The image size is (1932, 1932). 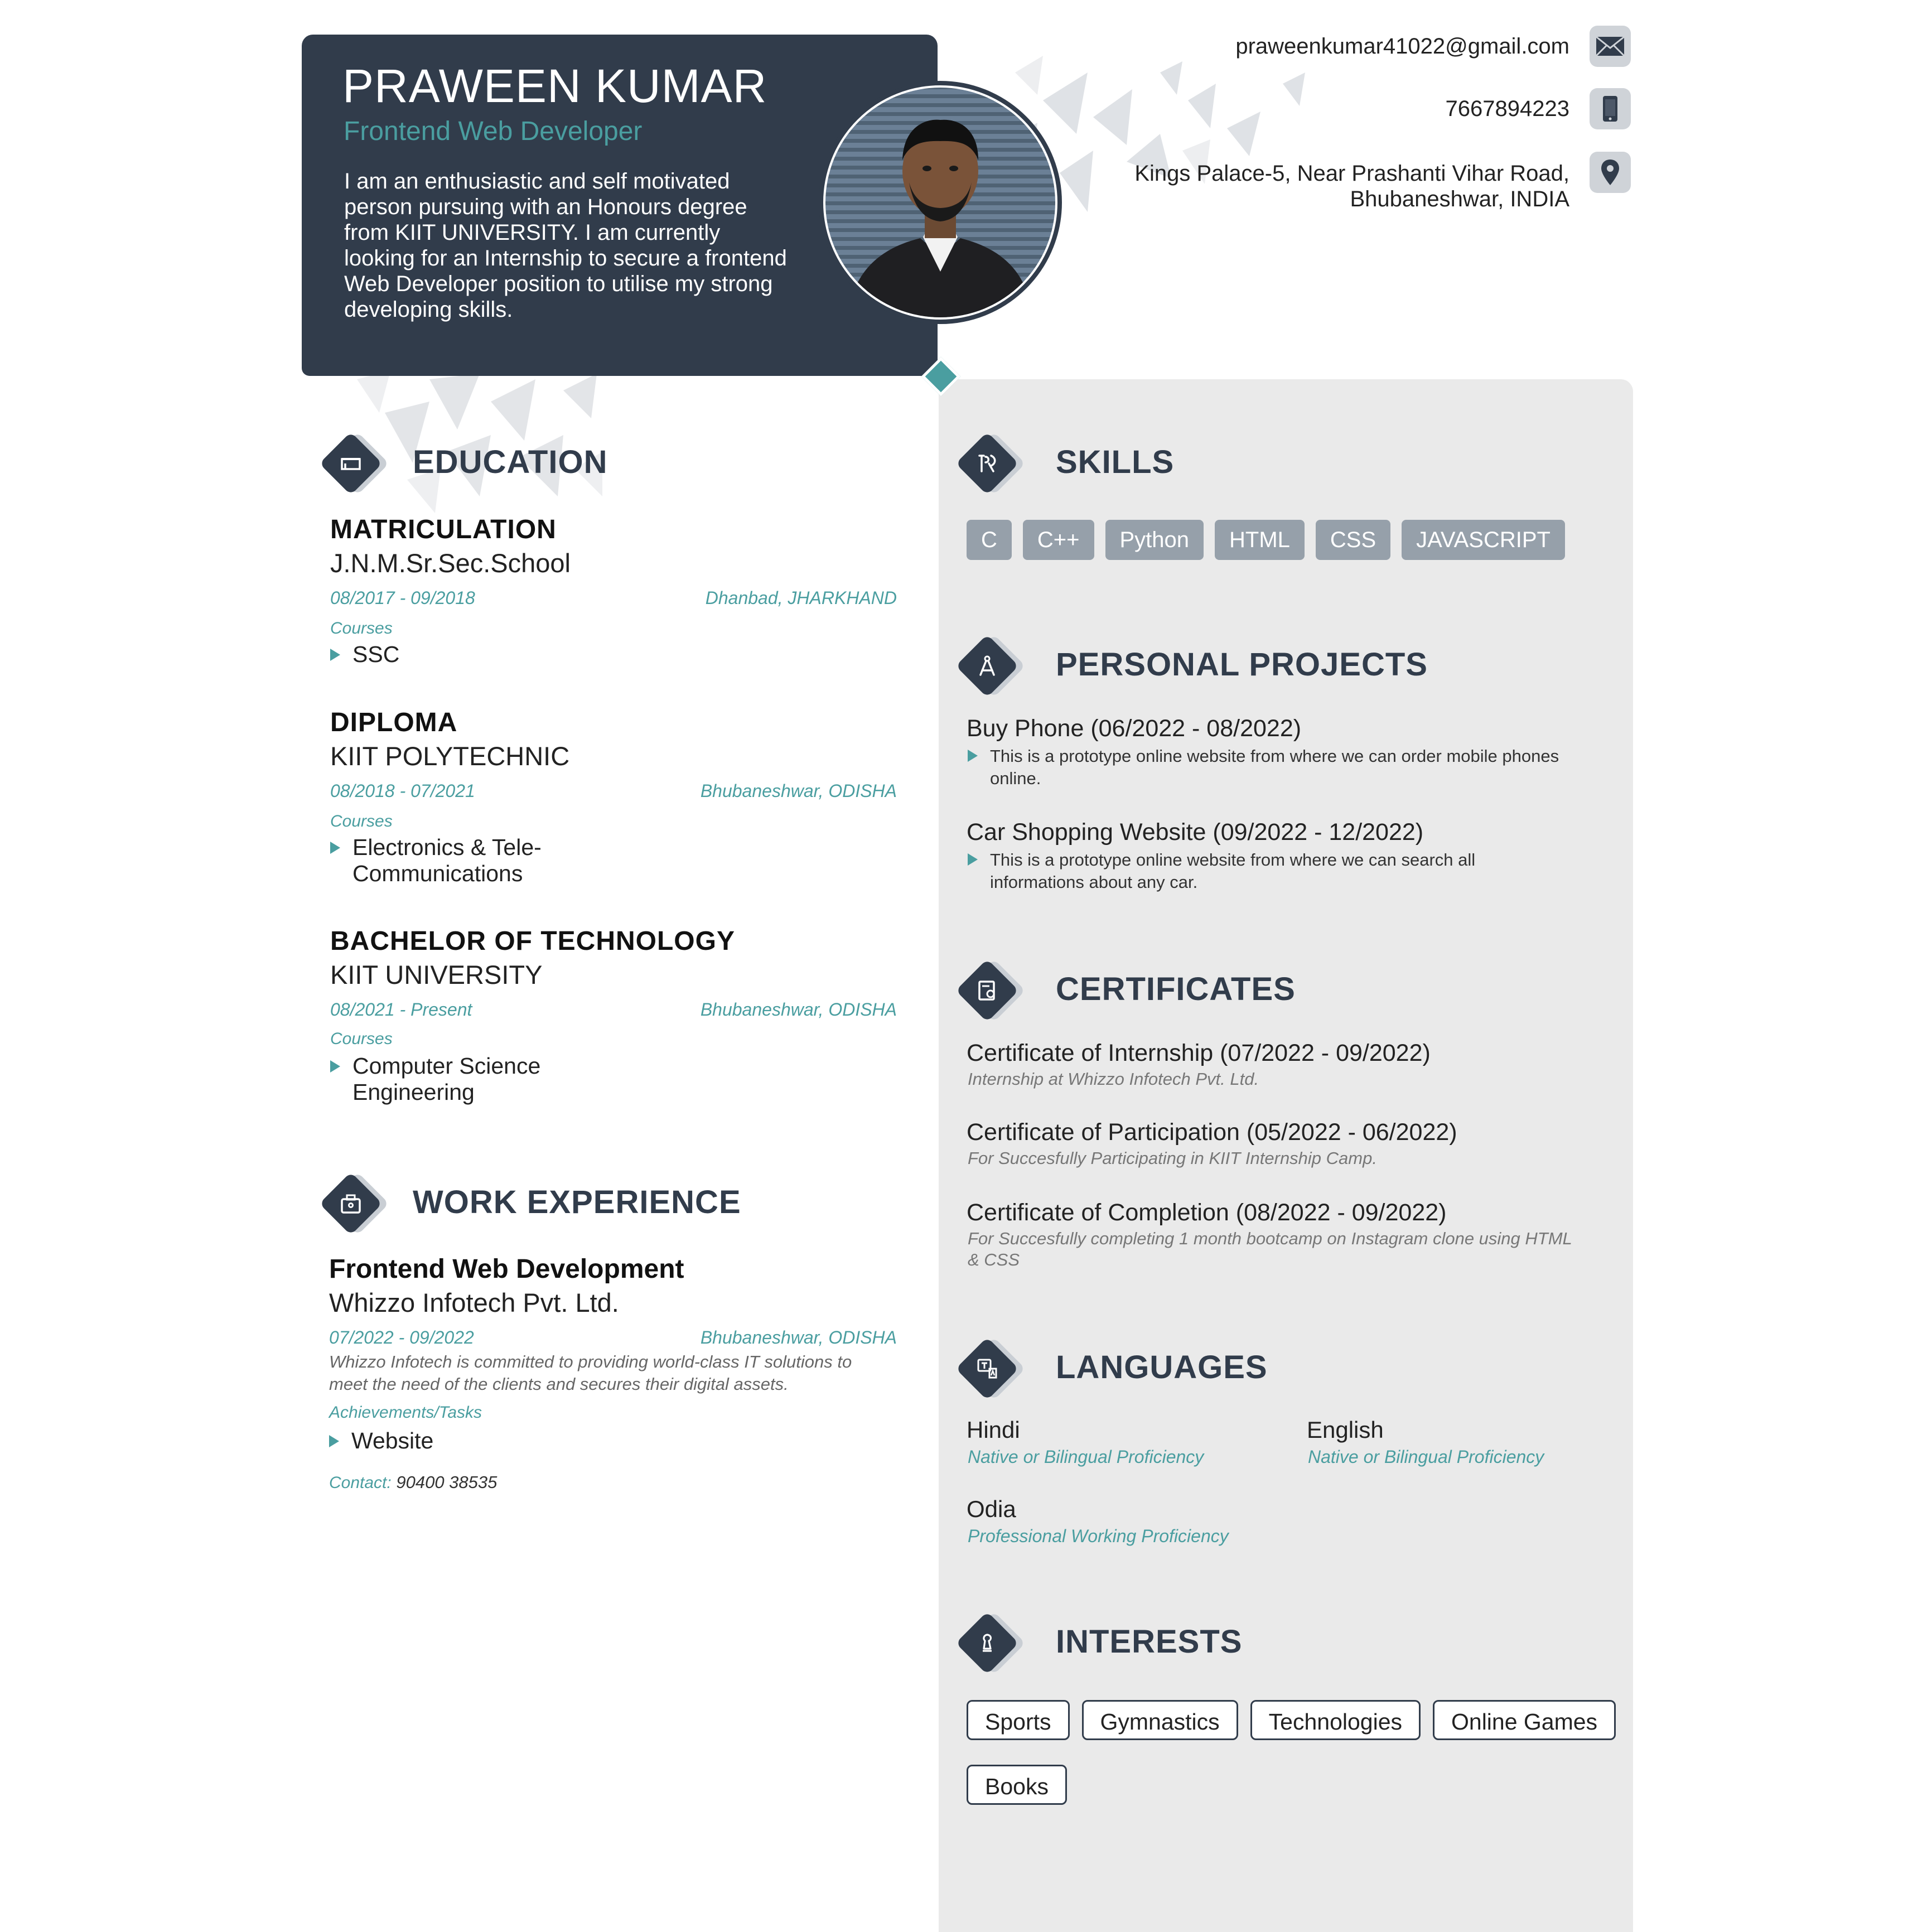 I want to click on education-dates: 08/2018 - 07/2021, so click(x=402, y=791).